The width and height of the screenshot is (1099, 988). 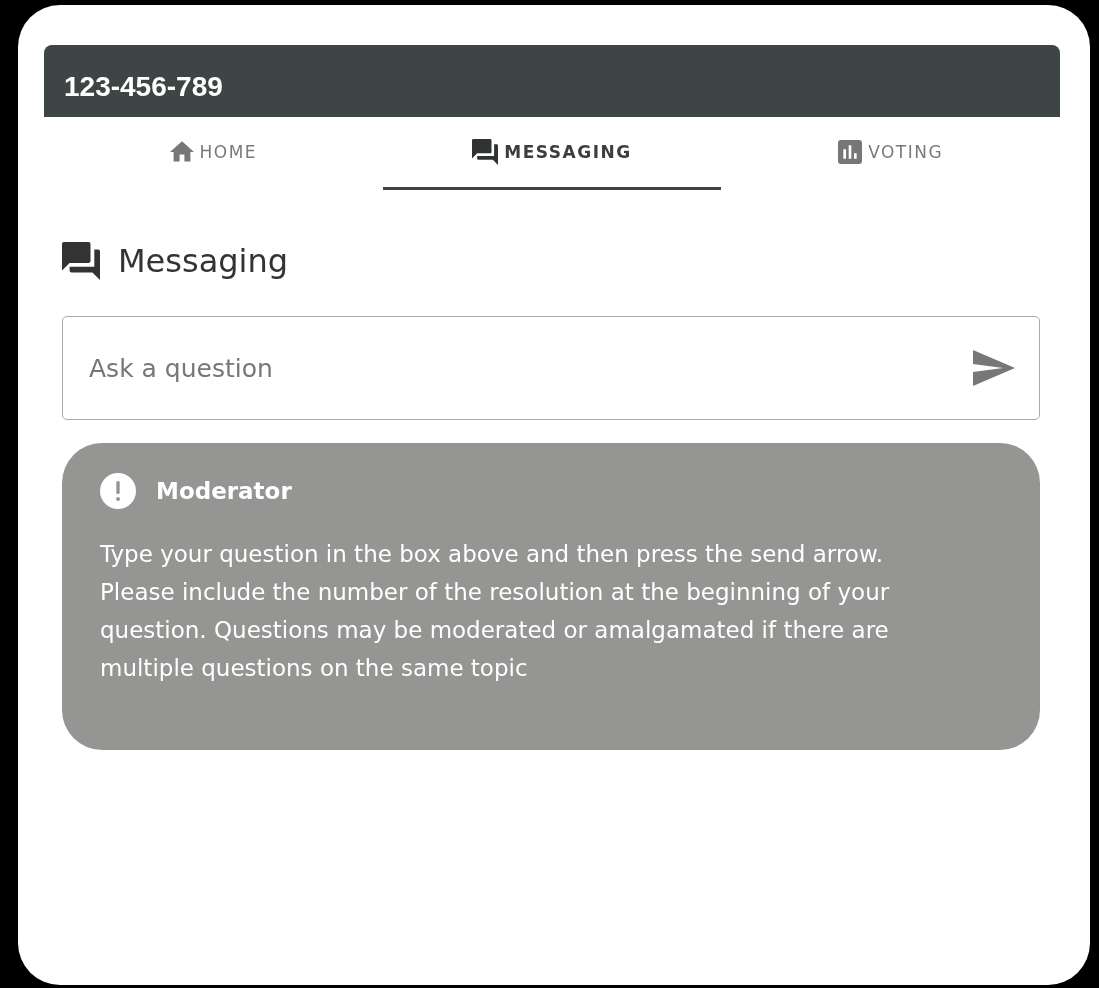 What do you see at coordinates (143, 87) in the screenshot?
I see `header-title: 123-456-789` at bounding box center [143, 87].